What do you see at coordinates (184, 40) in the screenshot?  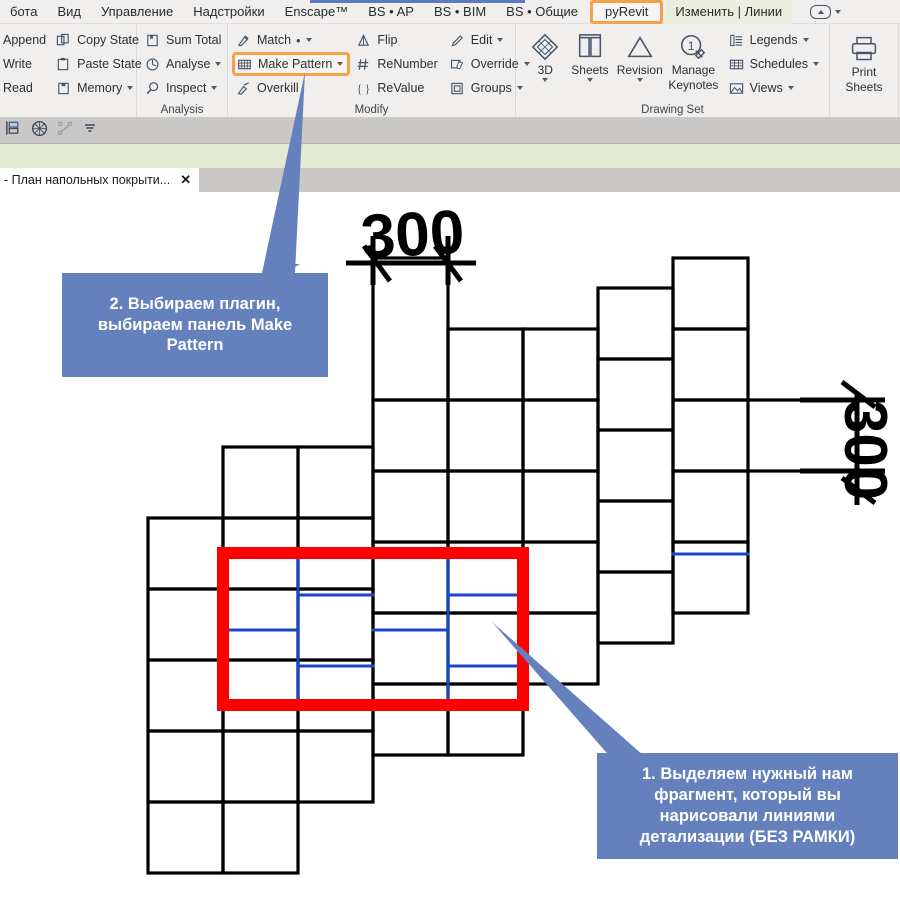 I see `sum-total-button: Sum Total` at bounding box center [184, 40].